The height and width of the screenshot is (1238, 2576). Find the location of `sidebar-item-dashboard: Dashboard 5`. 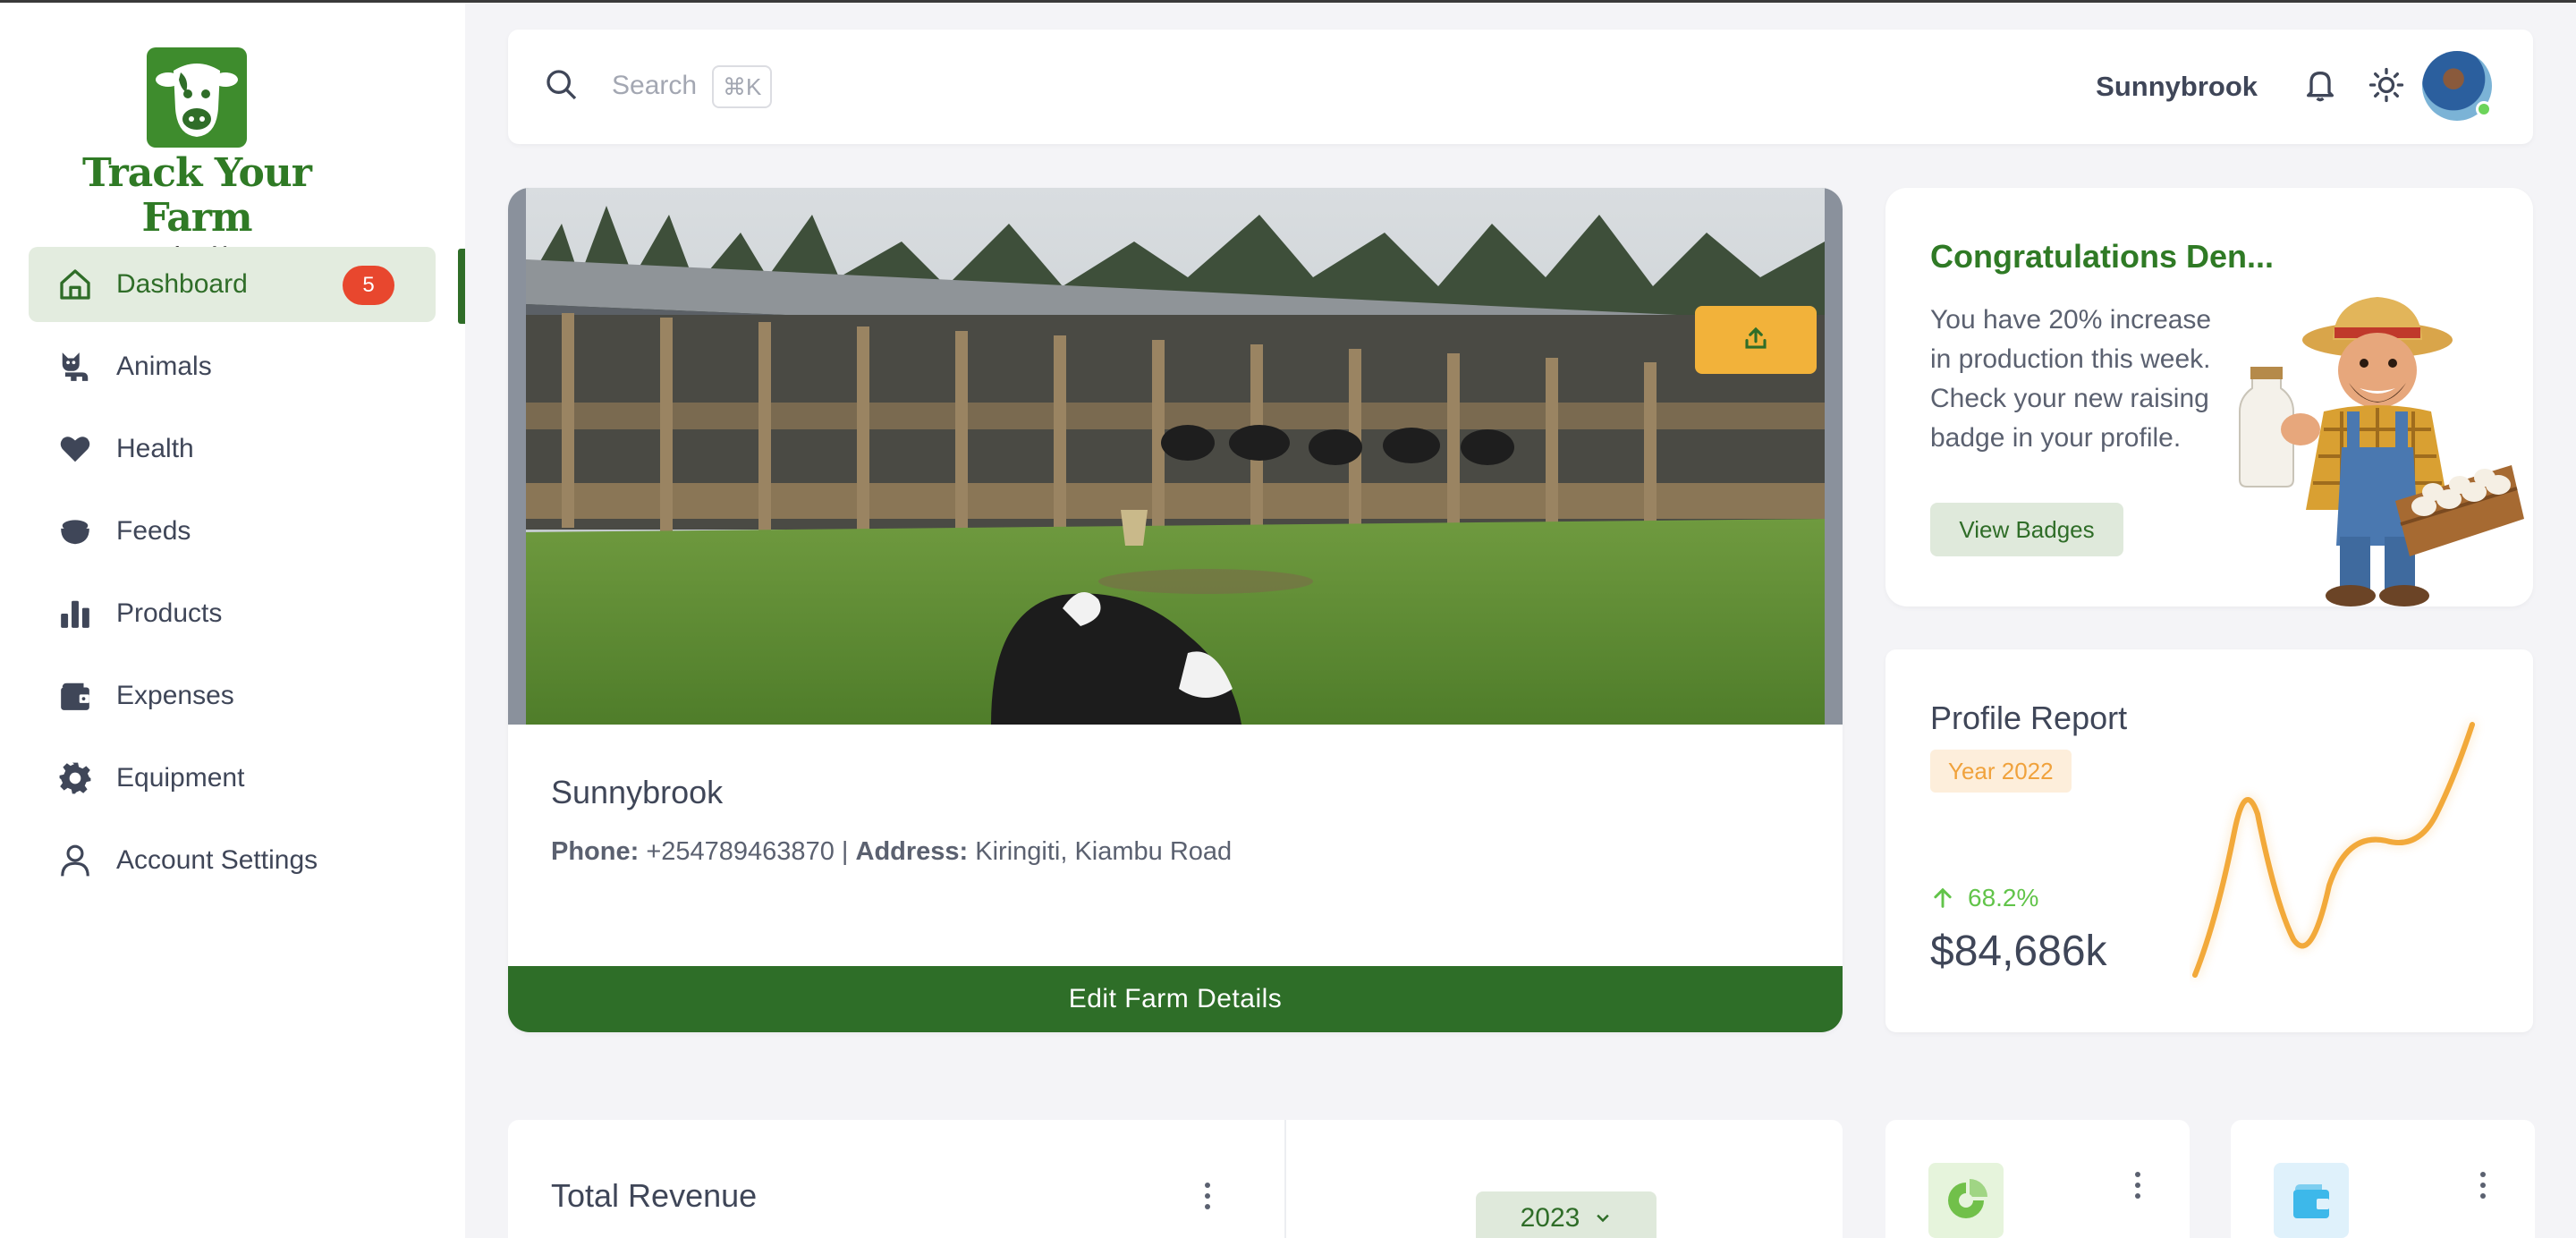

sidebar-item-dashboard: Dashboard 5 is located at coordinates (232, 284).